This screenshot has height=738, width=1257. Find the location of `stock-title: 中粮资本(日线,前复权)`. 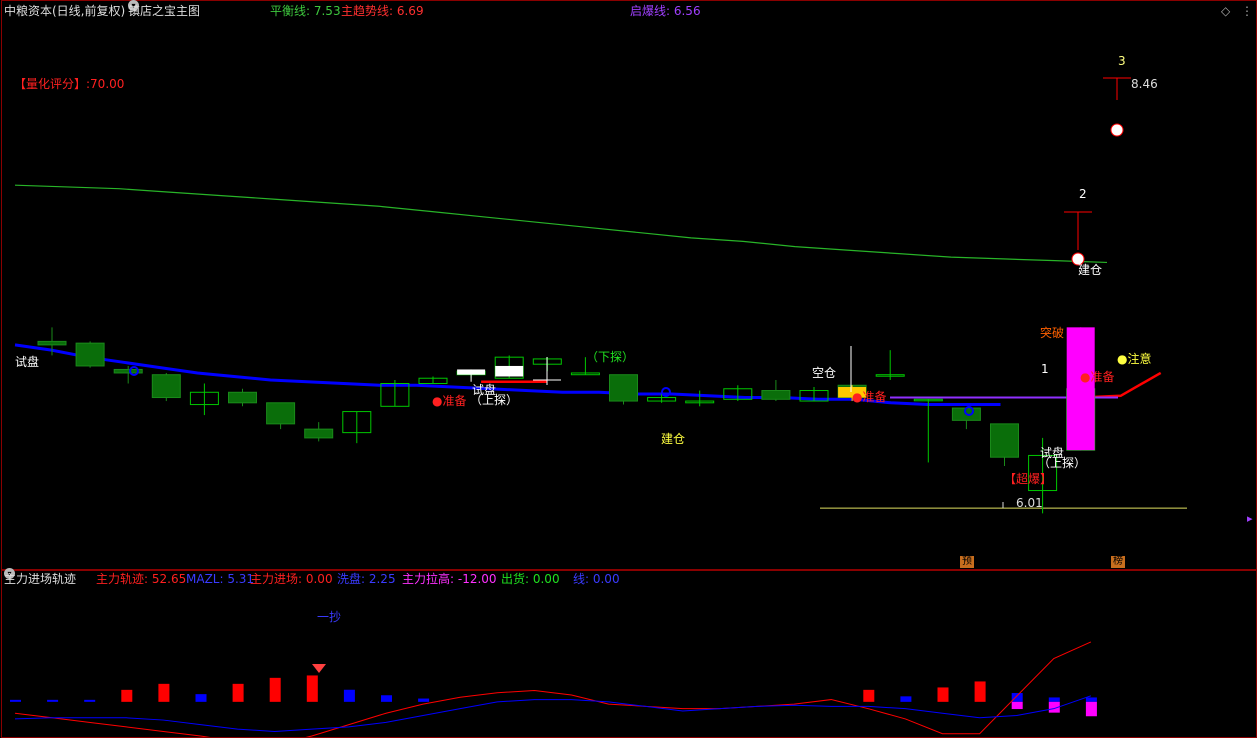

stock-title: 中粮资本(日线,前复权) is located at coordinates (64, 11).